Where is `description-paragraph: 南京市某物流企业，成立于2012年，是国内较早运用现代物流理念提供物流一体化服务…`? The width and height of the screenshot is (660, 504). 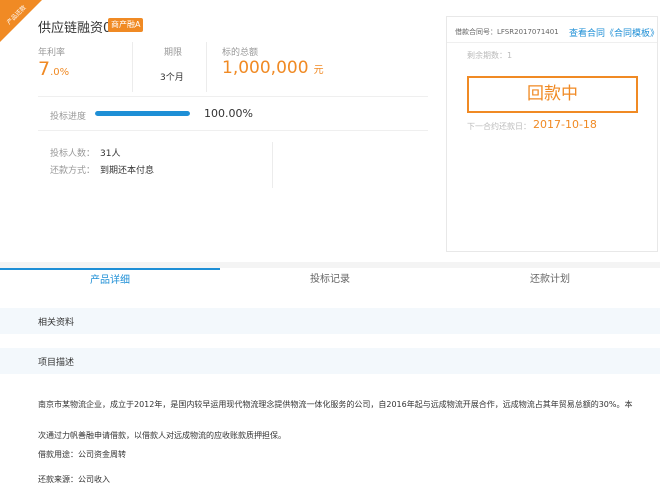 description-paragraph: 南京市某物流企业，成立于2012年，是国内较早运用现代物流理念提供物流一体化服务… is located at coordinates (335, 420).